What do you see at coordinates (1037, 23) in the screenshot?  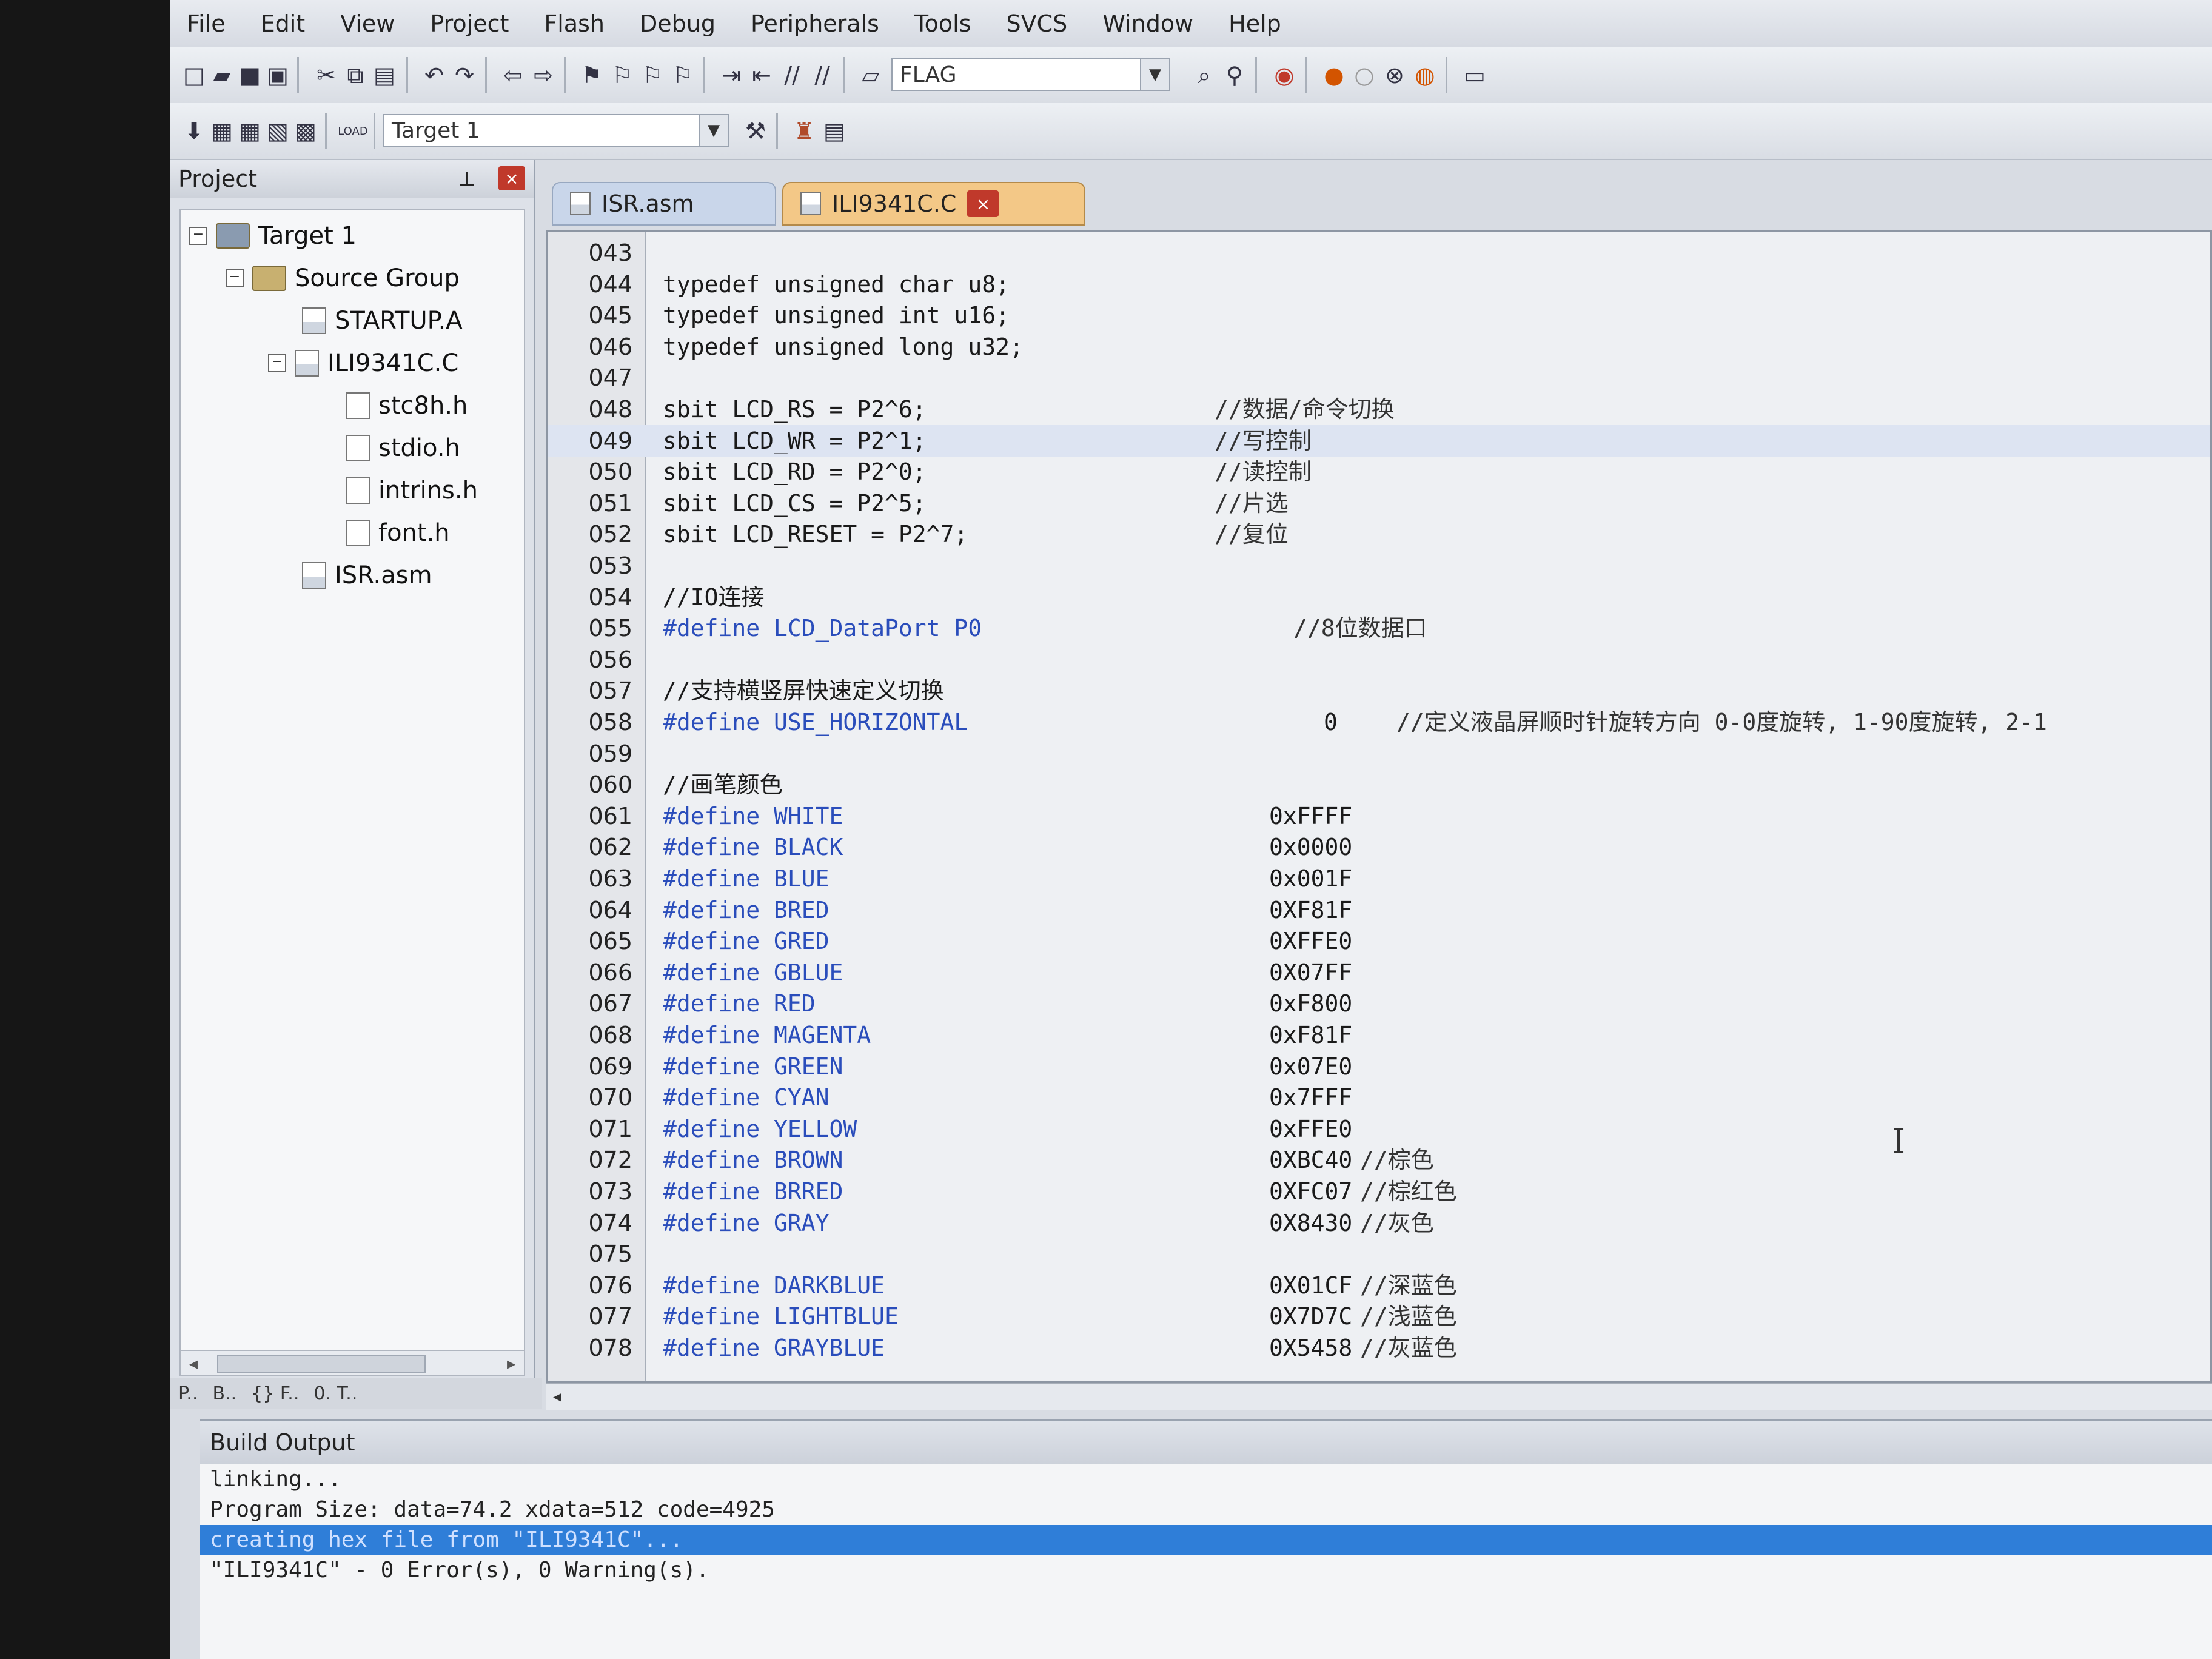 I see `menu-svcs: SVCS` at bounding box center [1037, 23].